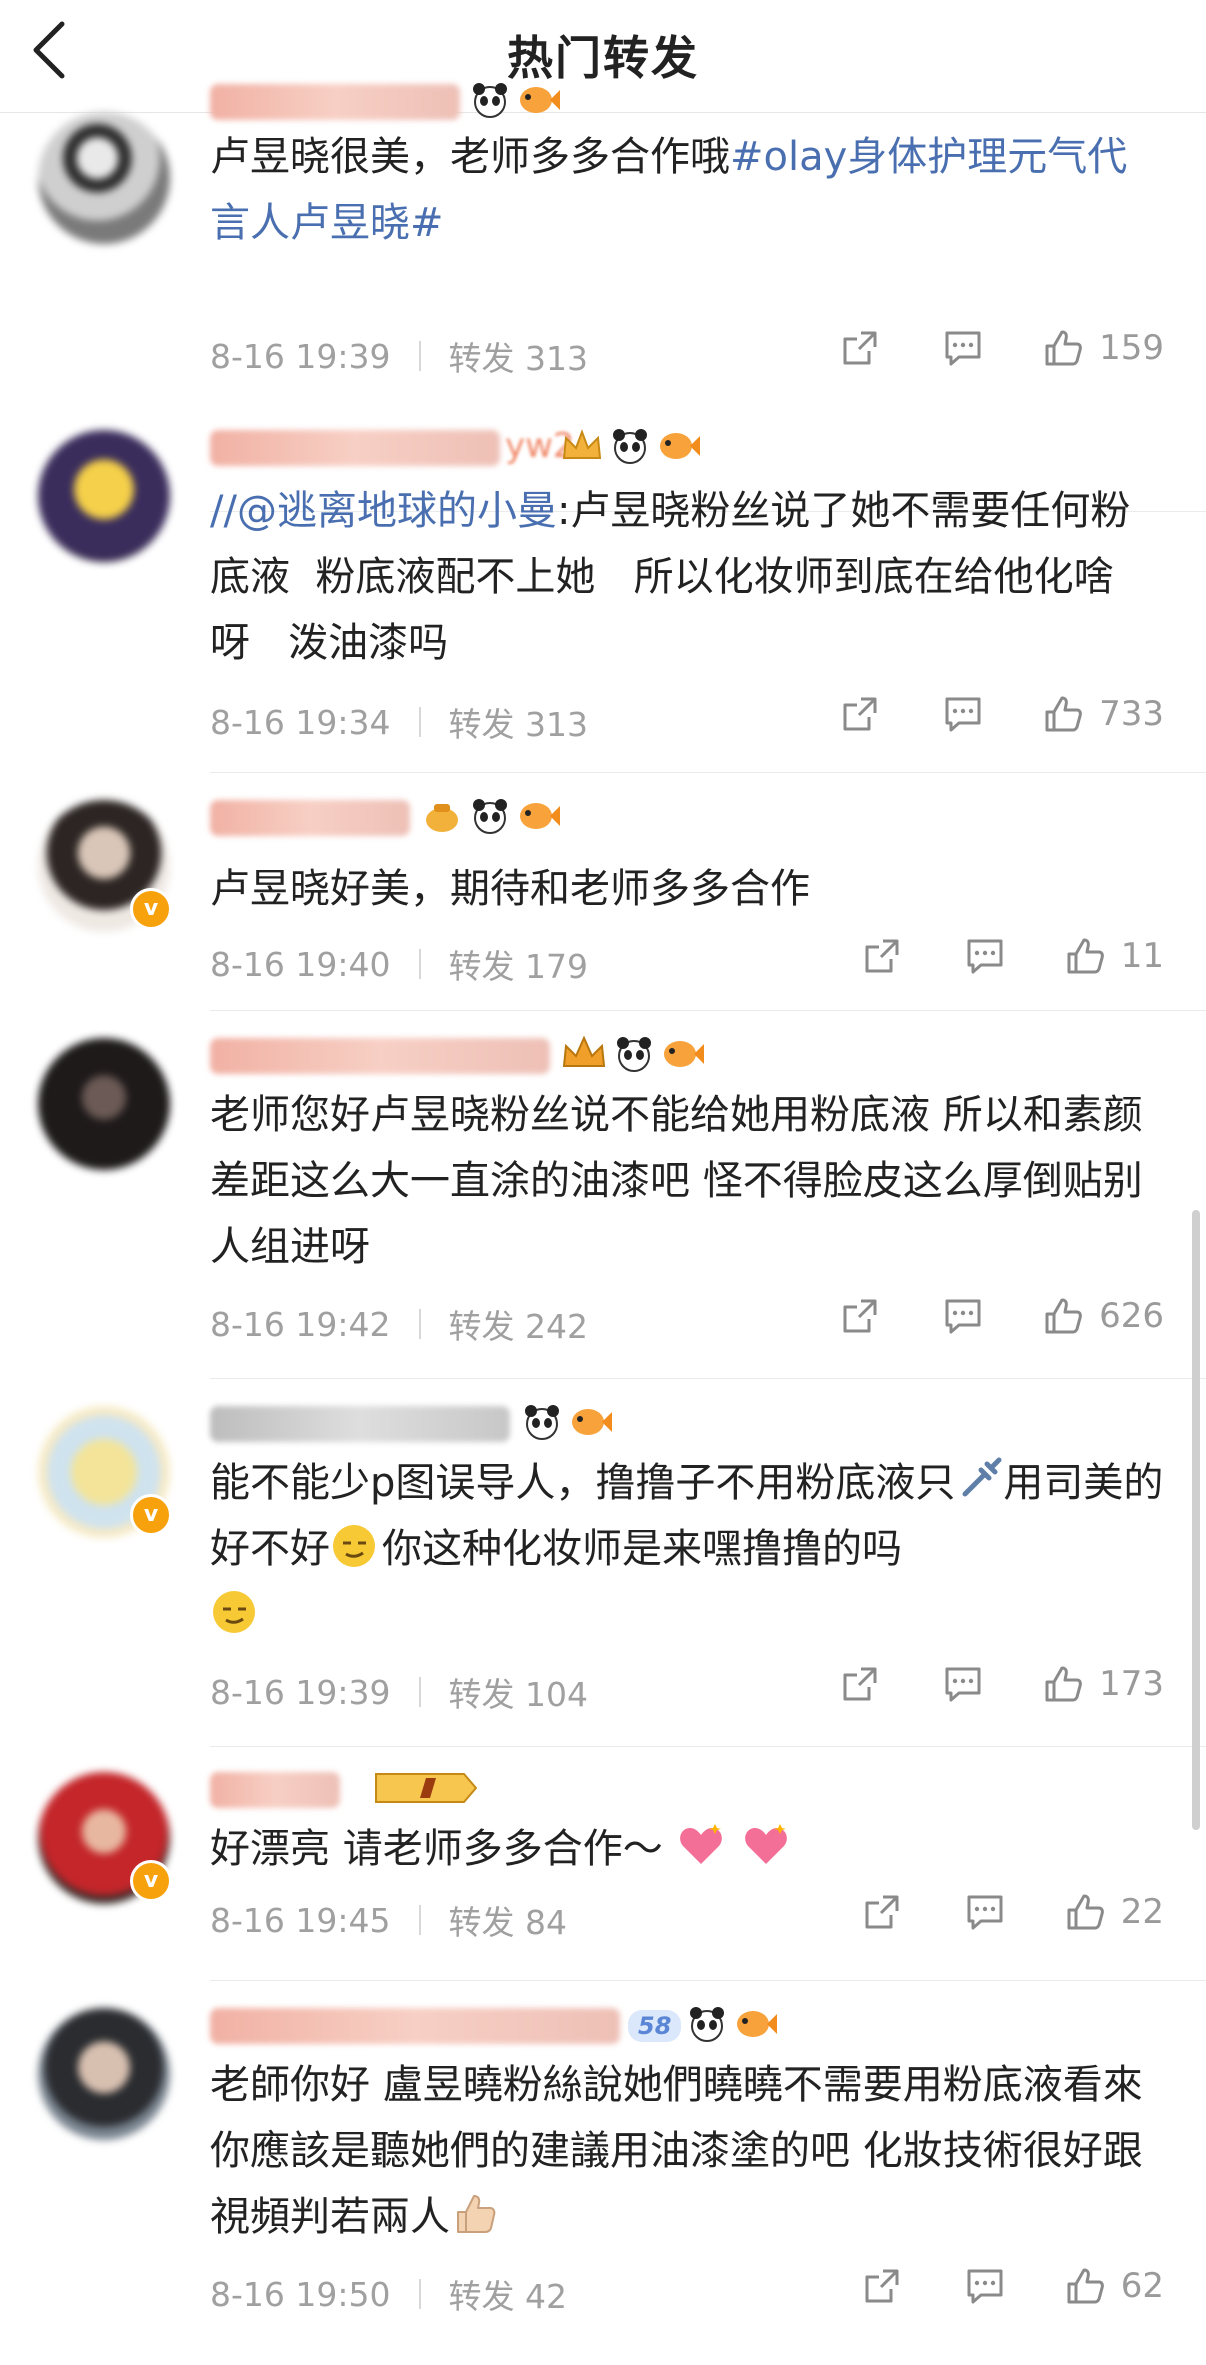 The width and height of the screenshot is (1206, 2365). Describe the element at coordinates (1113, 1912) in the screenshot. I see `like-button: 22` at that location.